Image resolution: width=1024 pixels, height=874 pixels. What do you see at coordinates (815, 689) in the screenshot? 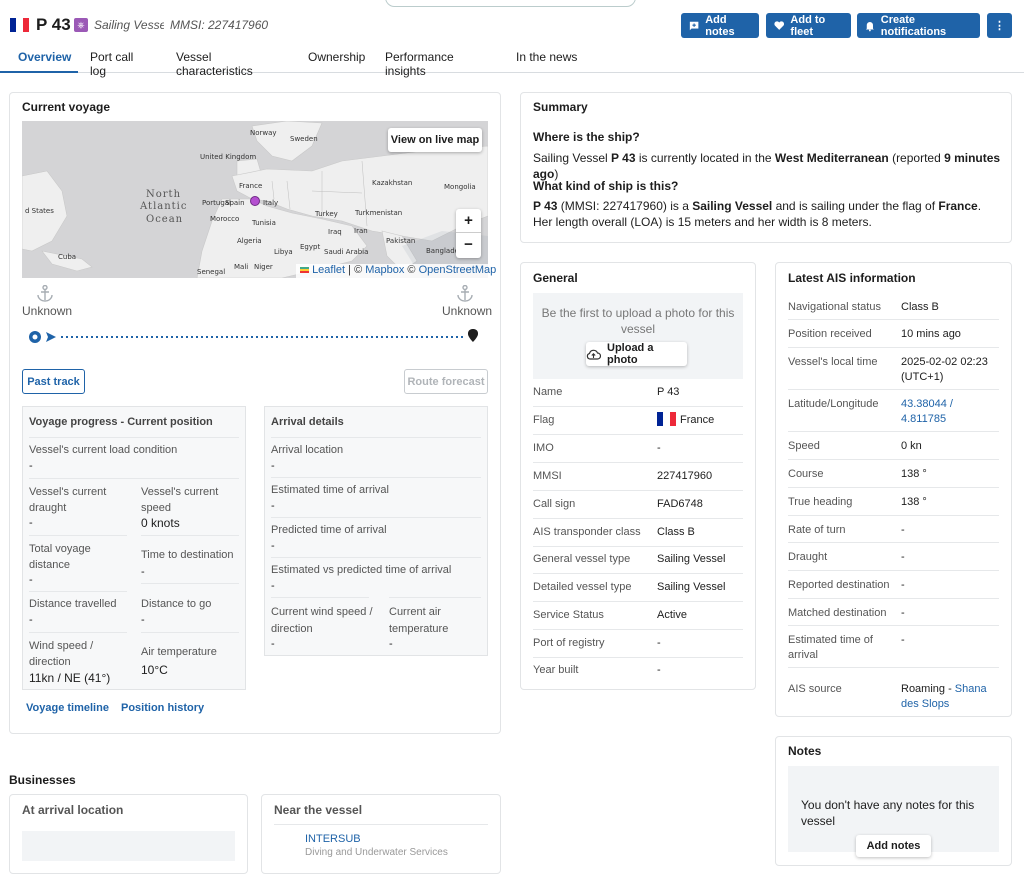
I see `ais-row-label: AIS source` at bounding box center [815, 689].